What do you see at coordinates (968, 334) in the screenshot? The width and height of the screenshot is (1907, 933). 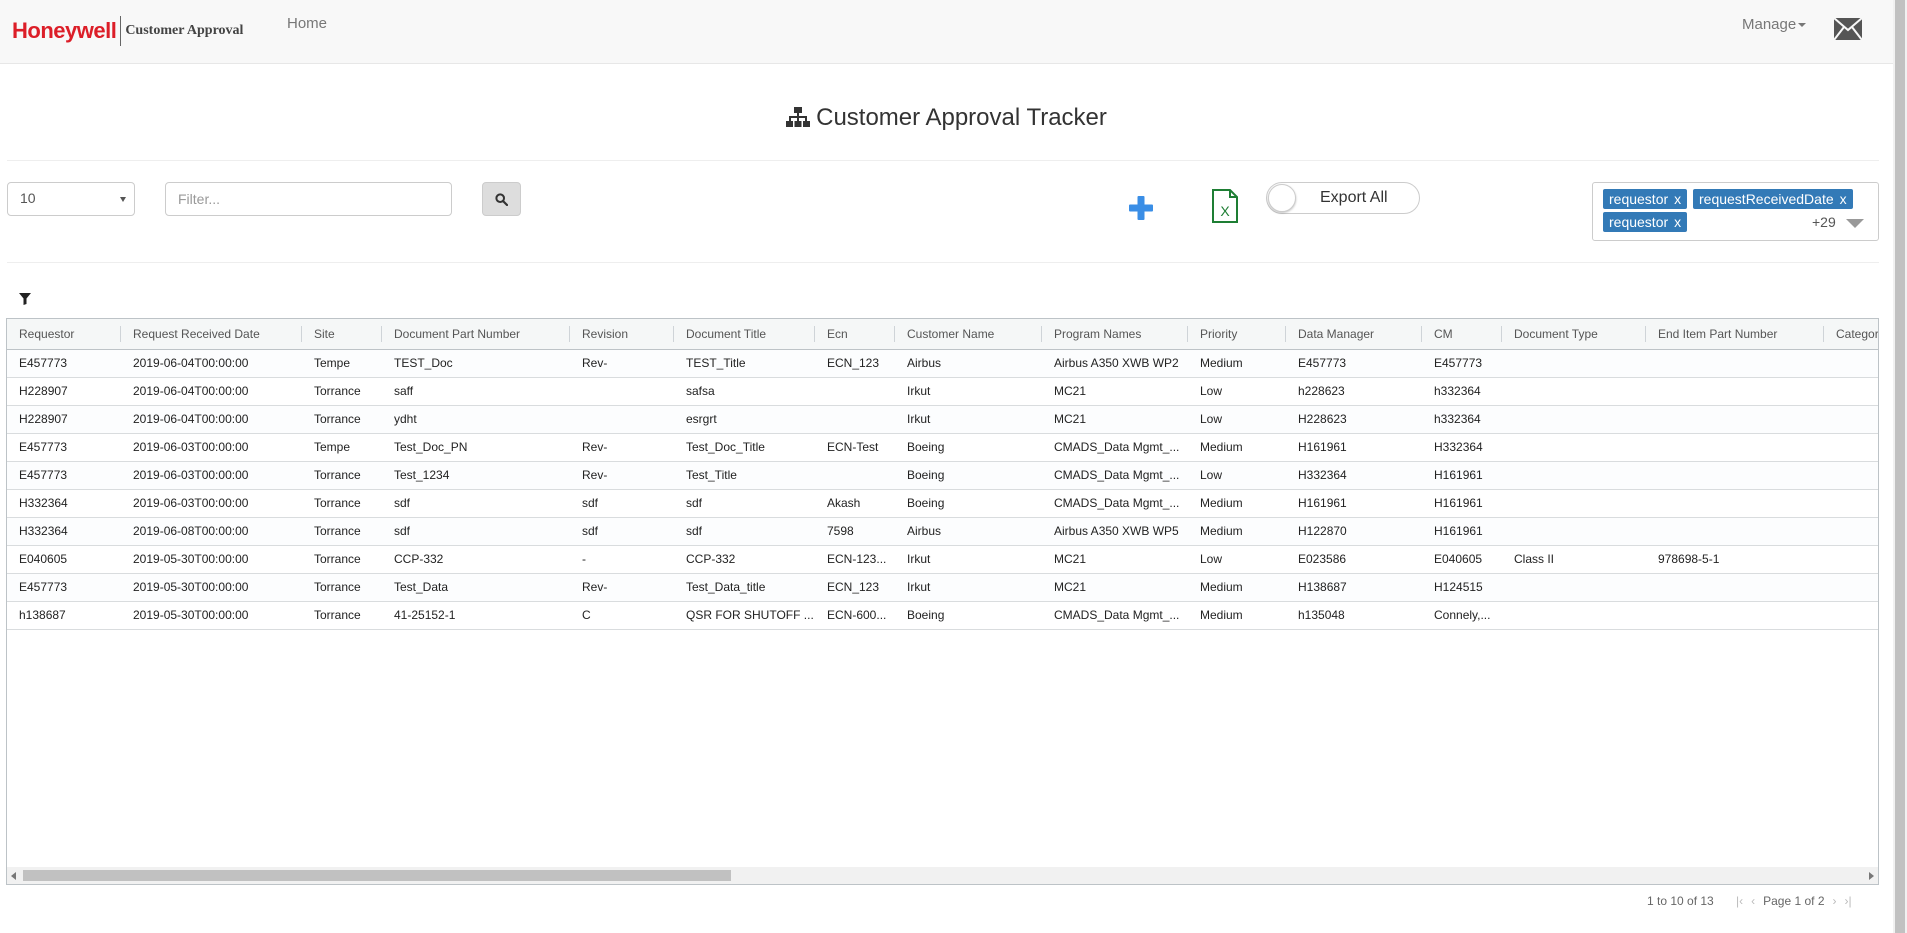 I see `column-header: Customer Name` at bounding box center [968, 334].